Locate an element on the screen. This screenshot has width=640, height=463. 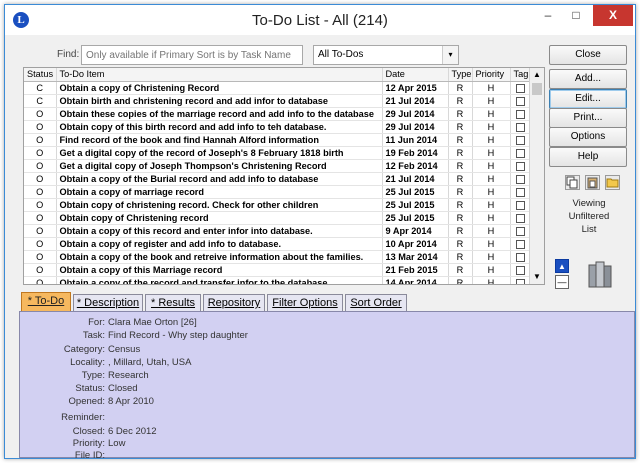
detail-value: , Millard, Utah, USA is located at coordinates (150, 362).